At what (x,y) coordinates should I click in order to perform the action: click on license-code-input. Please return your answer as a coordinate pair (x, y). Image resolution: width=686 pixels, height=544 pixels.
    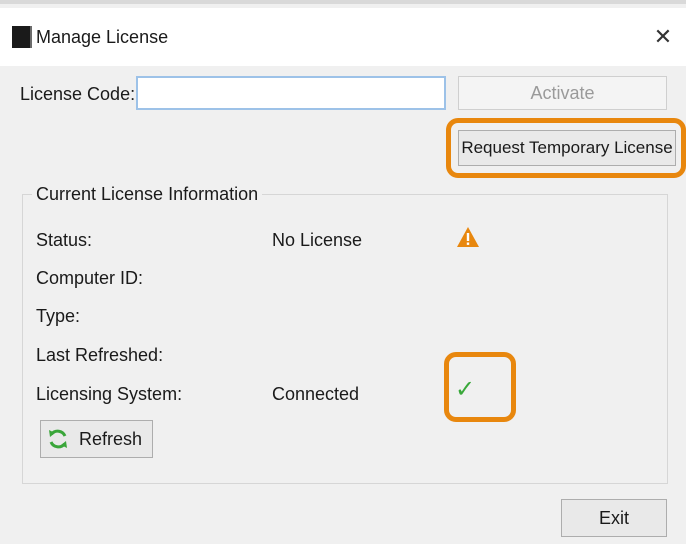
    Looking at the image, I should click on (291, 93).